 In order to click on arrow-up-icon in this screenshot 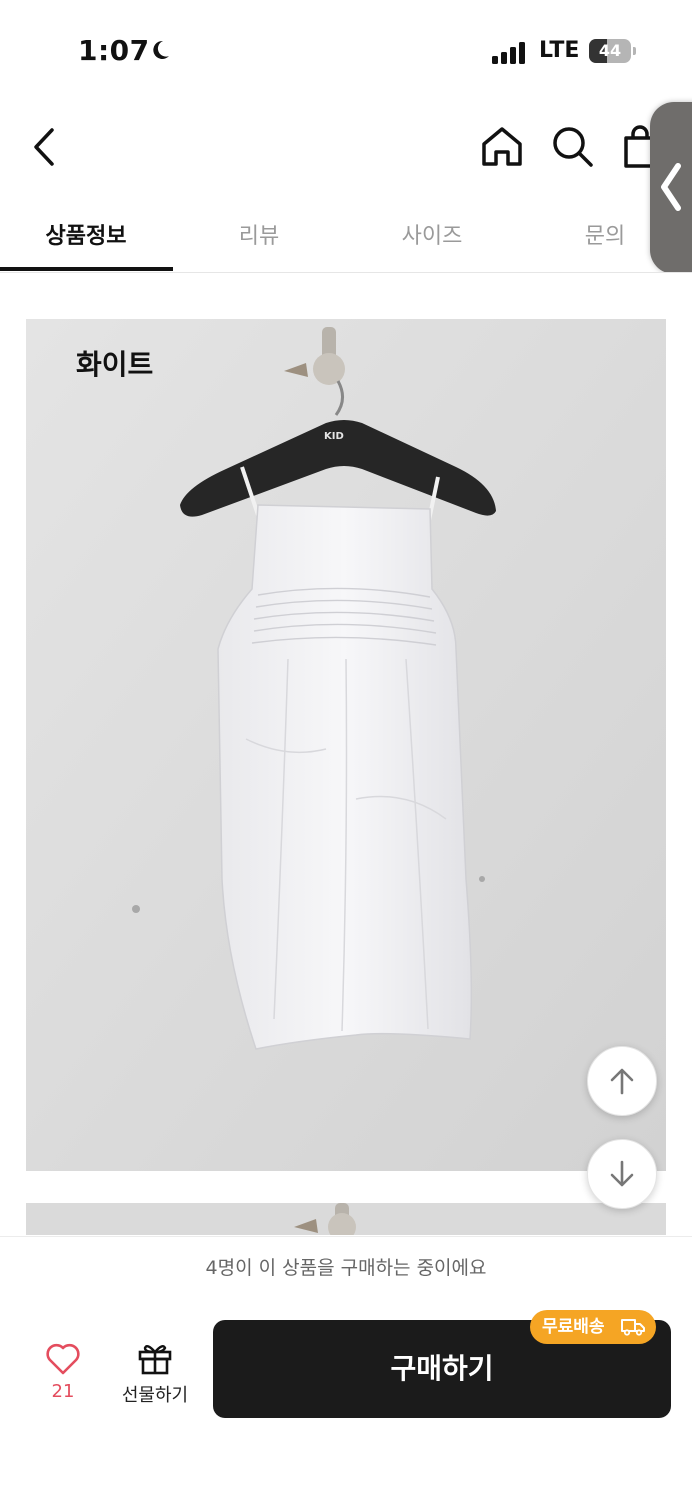, I will do `click(622, 1081)`.